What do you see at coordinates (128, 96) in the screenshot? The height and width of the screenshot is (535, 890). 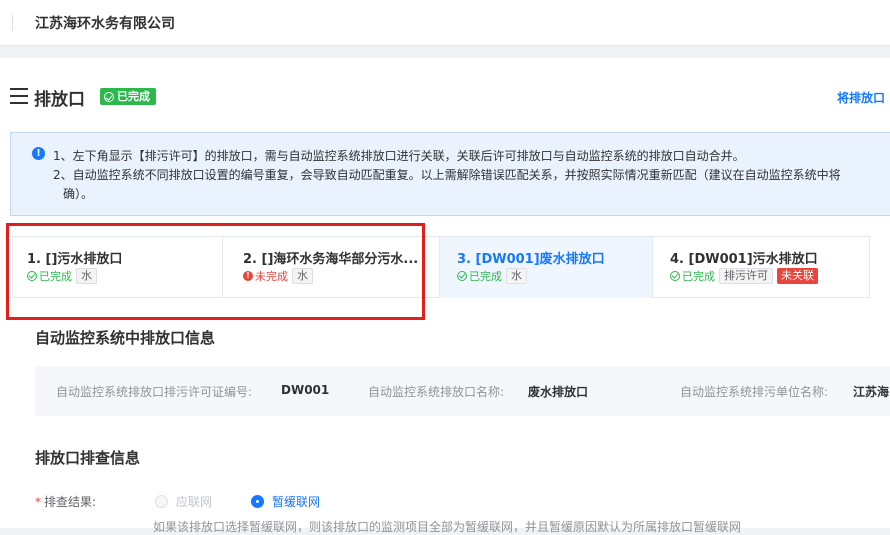 I see `status-badge: 已完成` at bounding box center [128, 96].